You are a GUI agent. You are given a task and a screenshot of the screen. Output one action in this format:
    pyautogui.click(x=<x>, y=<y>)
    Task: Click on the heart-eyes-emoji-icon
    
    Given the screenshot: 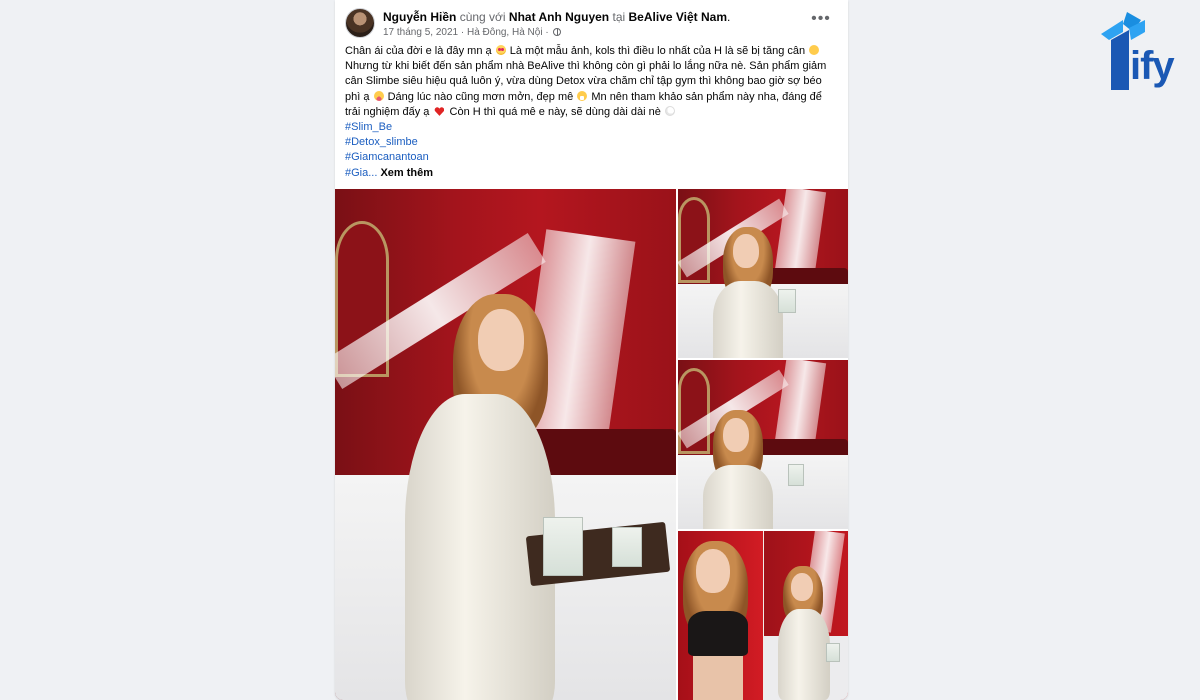 What is the action you would take?
    pyautogui.click(x=500, y=50)
    